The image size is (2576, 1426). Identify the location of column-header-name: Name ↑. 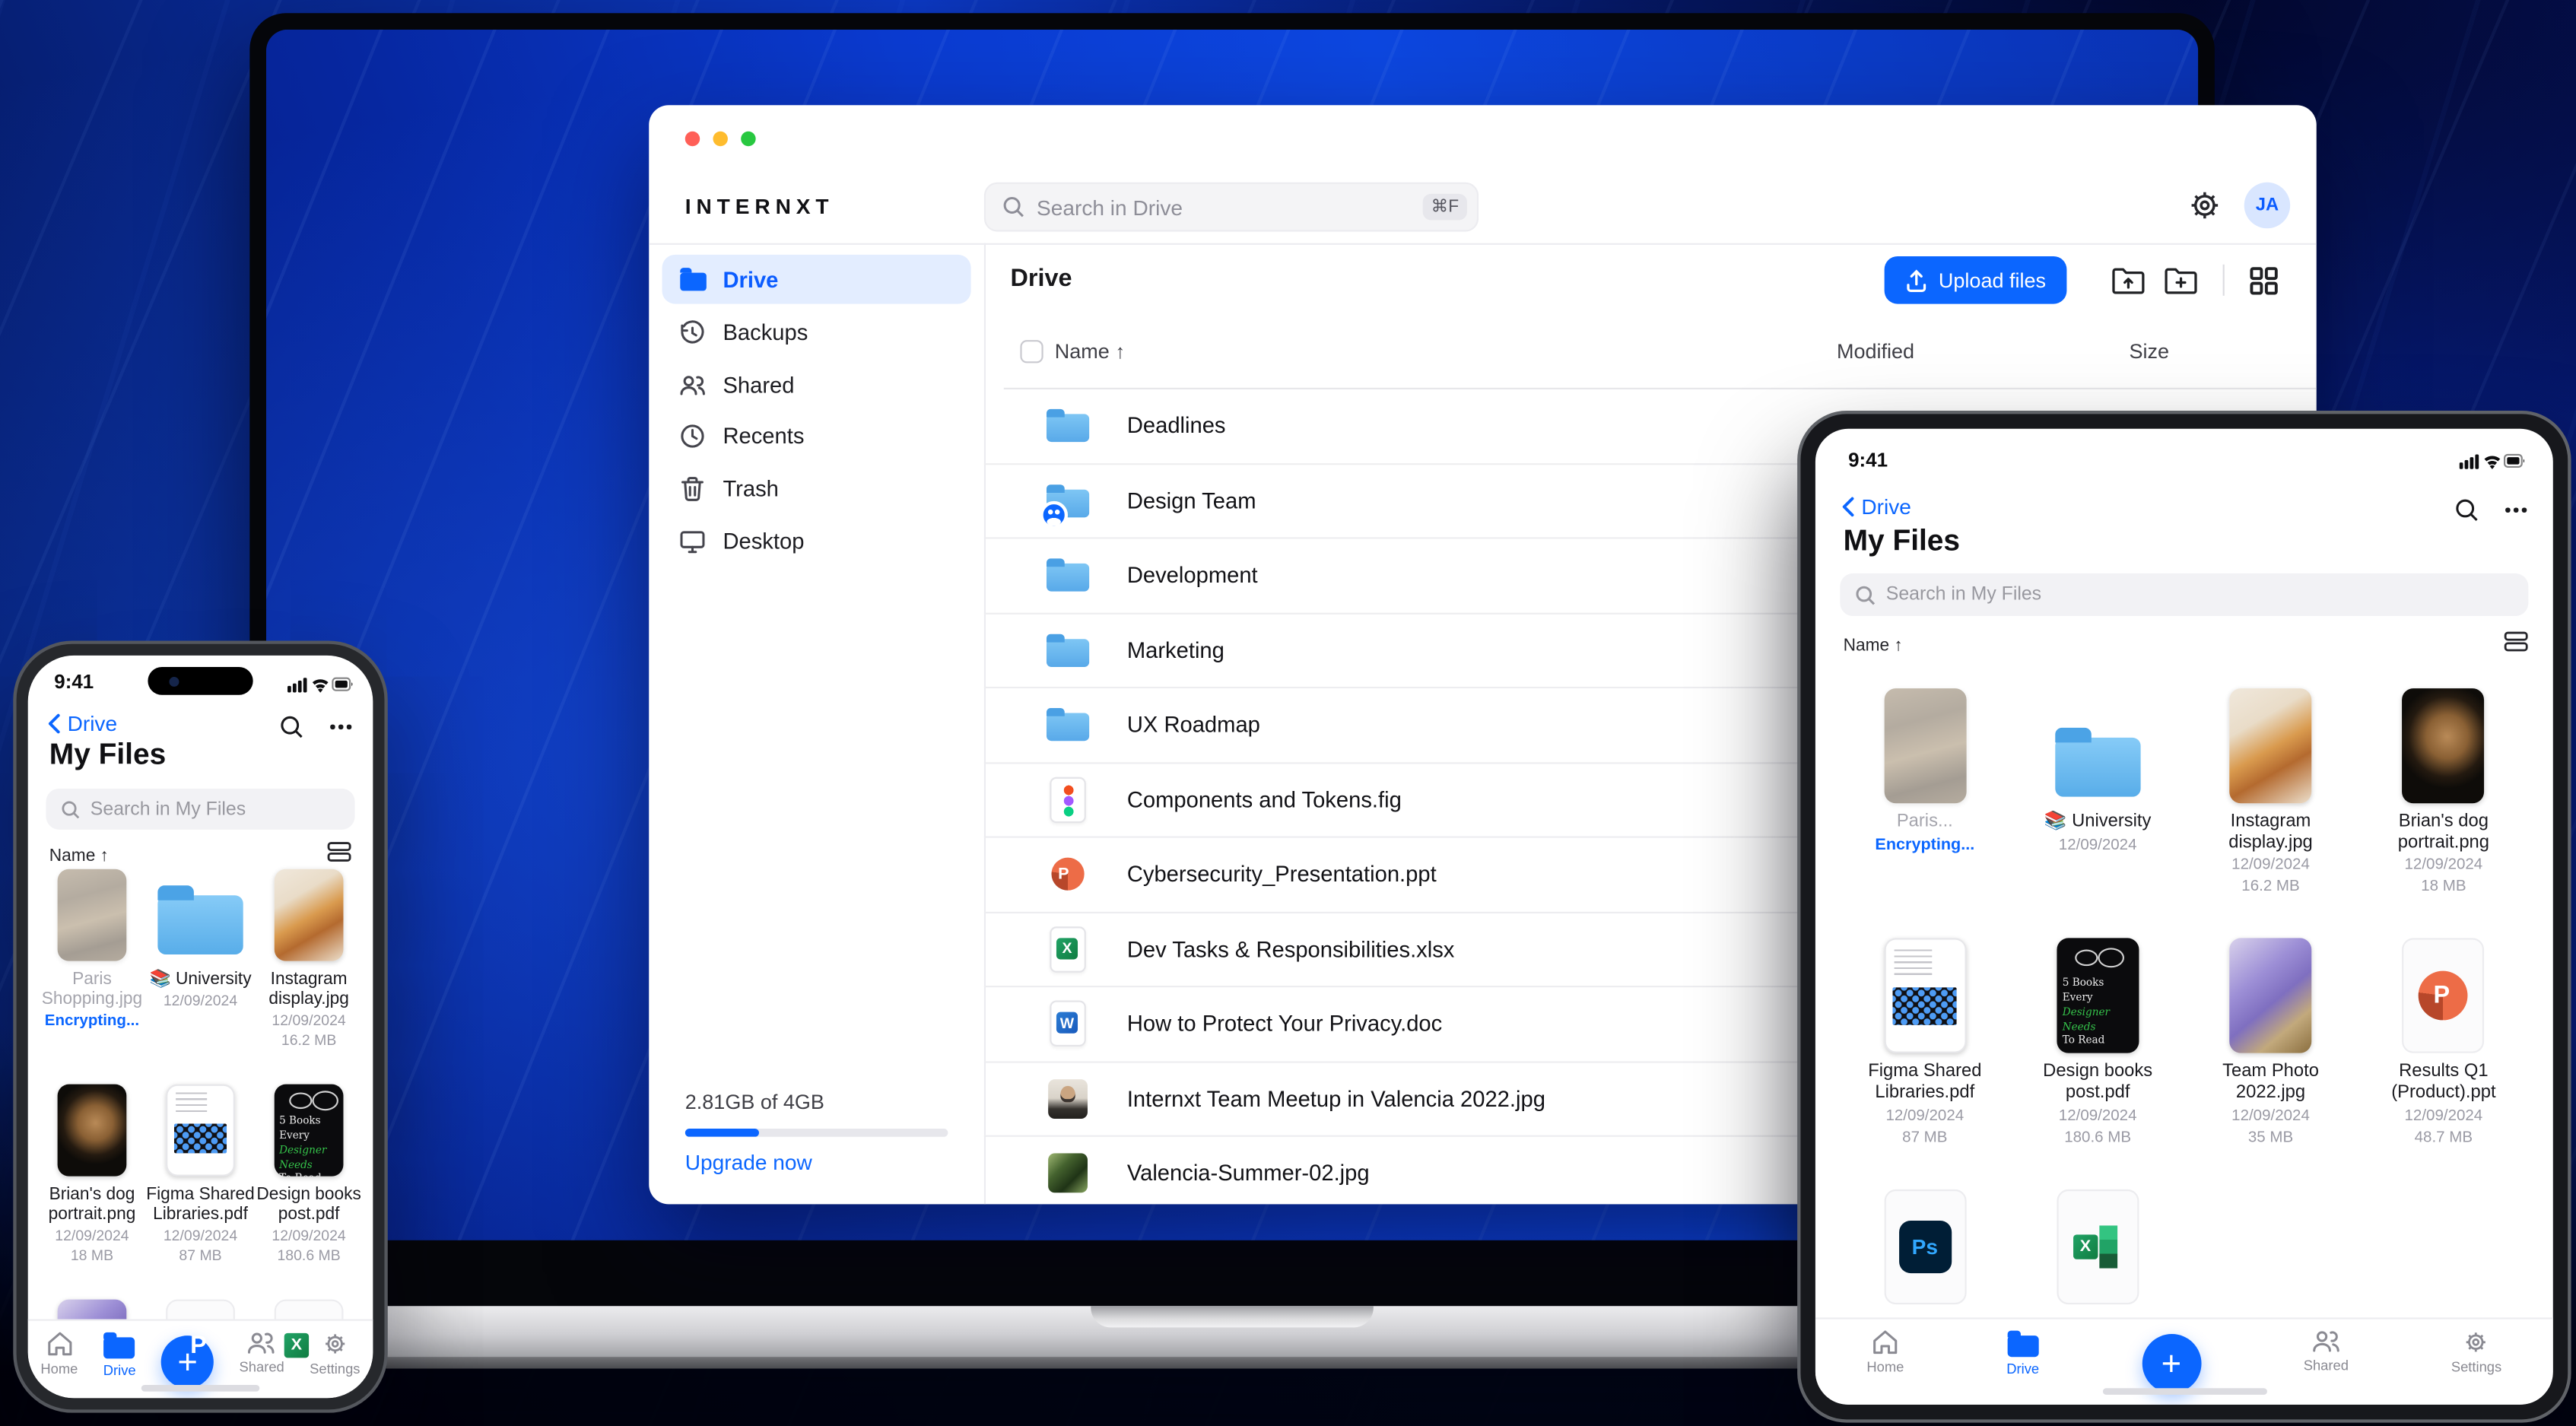
(1090, 351).